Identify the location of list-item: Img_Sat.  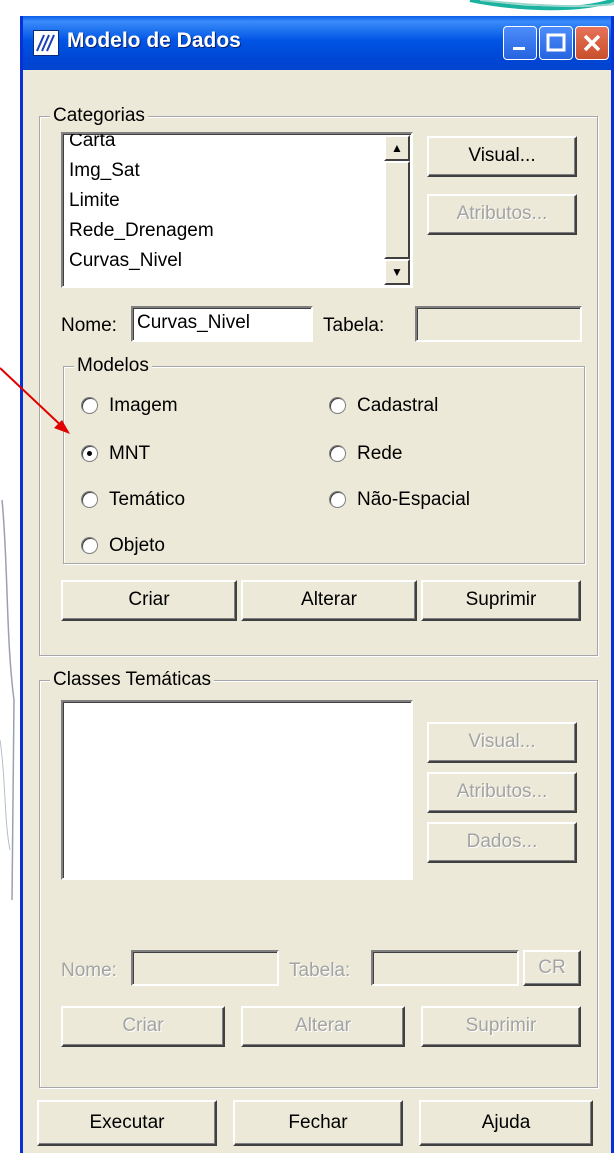
(141, 171).